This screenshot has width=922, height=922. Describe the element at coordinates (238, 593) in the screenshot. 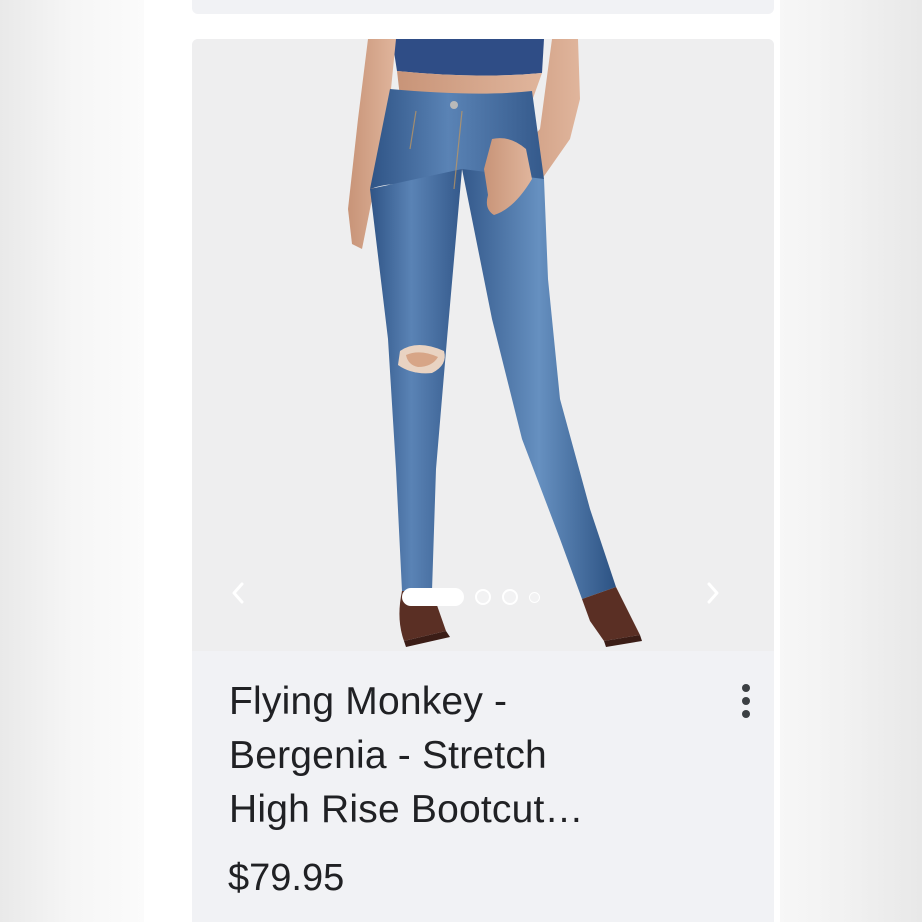

I see `chevron-left-icon` at that location.